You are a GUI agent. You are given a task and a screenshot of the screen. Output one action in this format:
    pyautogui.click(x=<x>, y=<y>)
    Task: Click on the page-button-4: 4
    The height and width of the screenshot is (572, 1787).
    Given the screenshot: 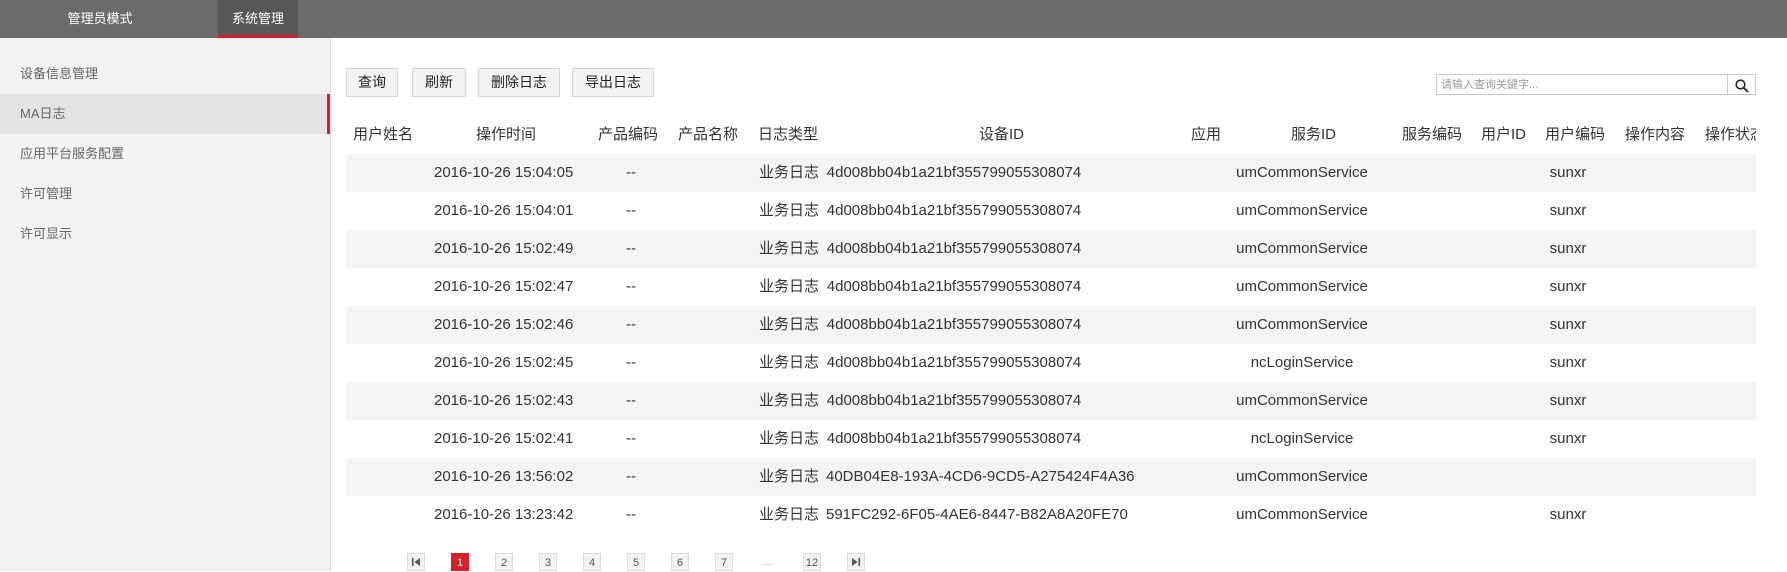 What is the action you would take?
    pyautogui.click(x=592, y=562)
    